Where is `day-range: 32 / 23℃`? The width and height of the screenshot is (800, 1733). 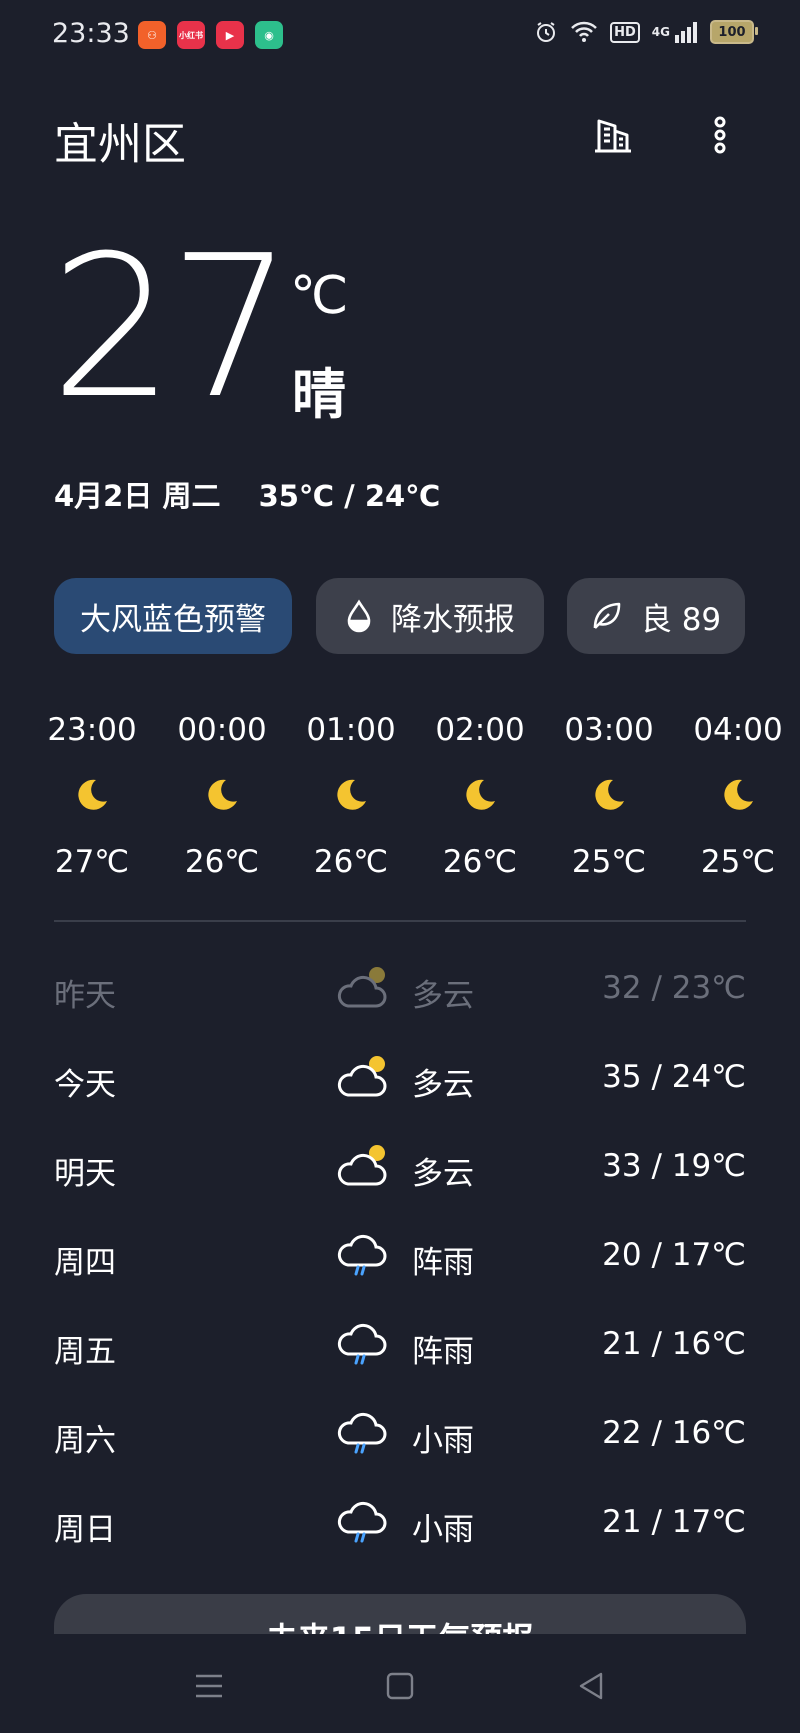 day-range: 32 / 23℃ is located at coordinates (674, 988).